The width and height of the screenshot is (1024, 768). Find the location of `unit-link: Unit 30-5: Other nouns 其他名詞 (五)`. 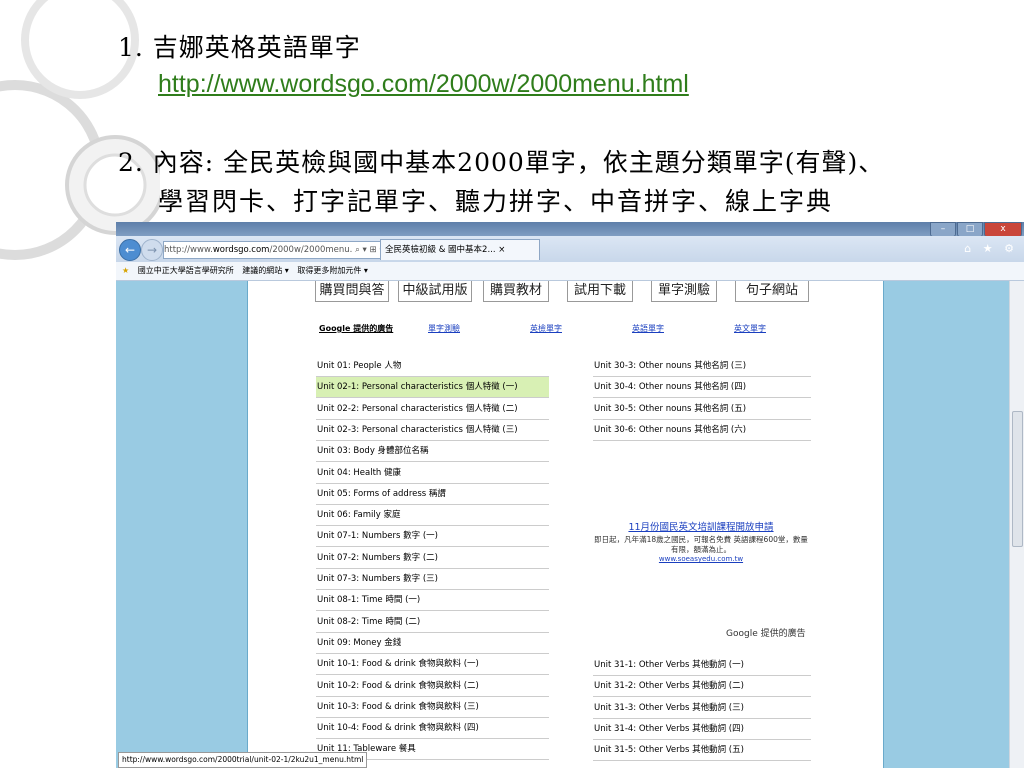

unit-link: Unit 30-5: Other nouns 其他名詞 (五) is located at coordinates (702, 409).